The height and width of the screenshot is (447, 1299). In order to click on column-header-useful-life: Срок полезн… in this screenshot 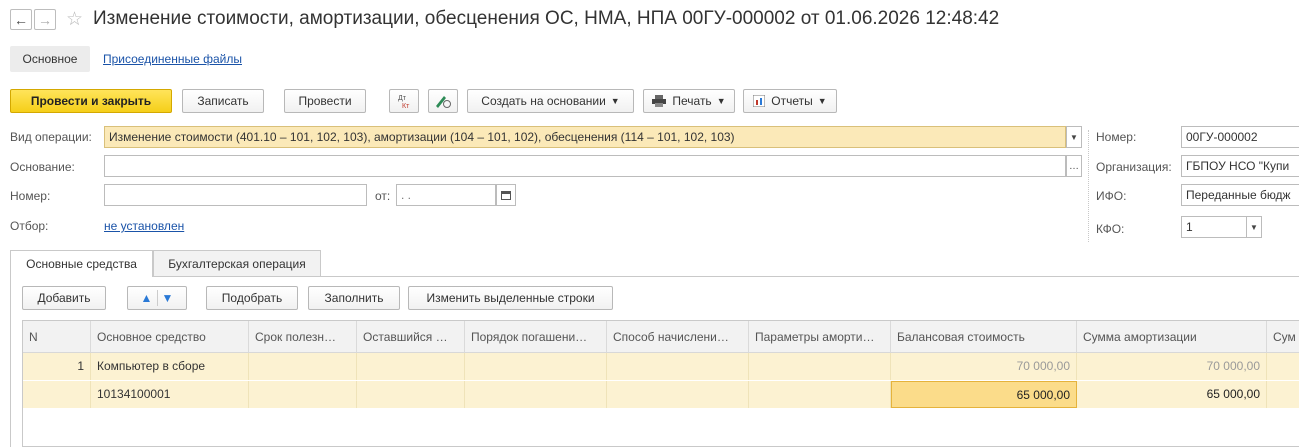, I will do `click(303, 337)`.